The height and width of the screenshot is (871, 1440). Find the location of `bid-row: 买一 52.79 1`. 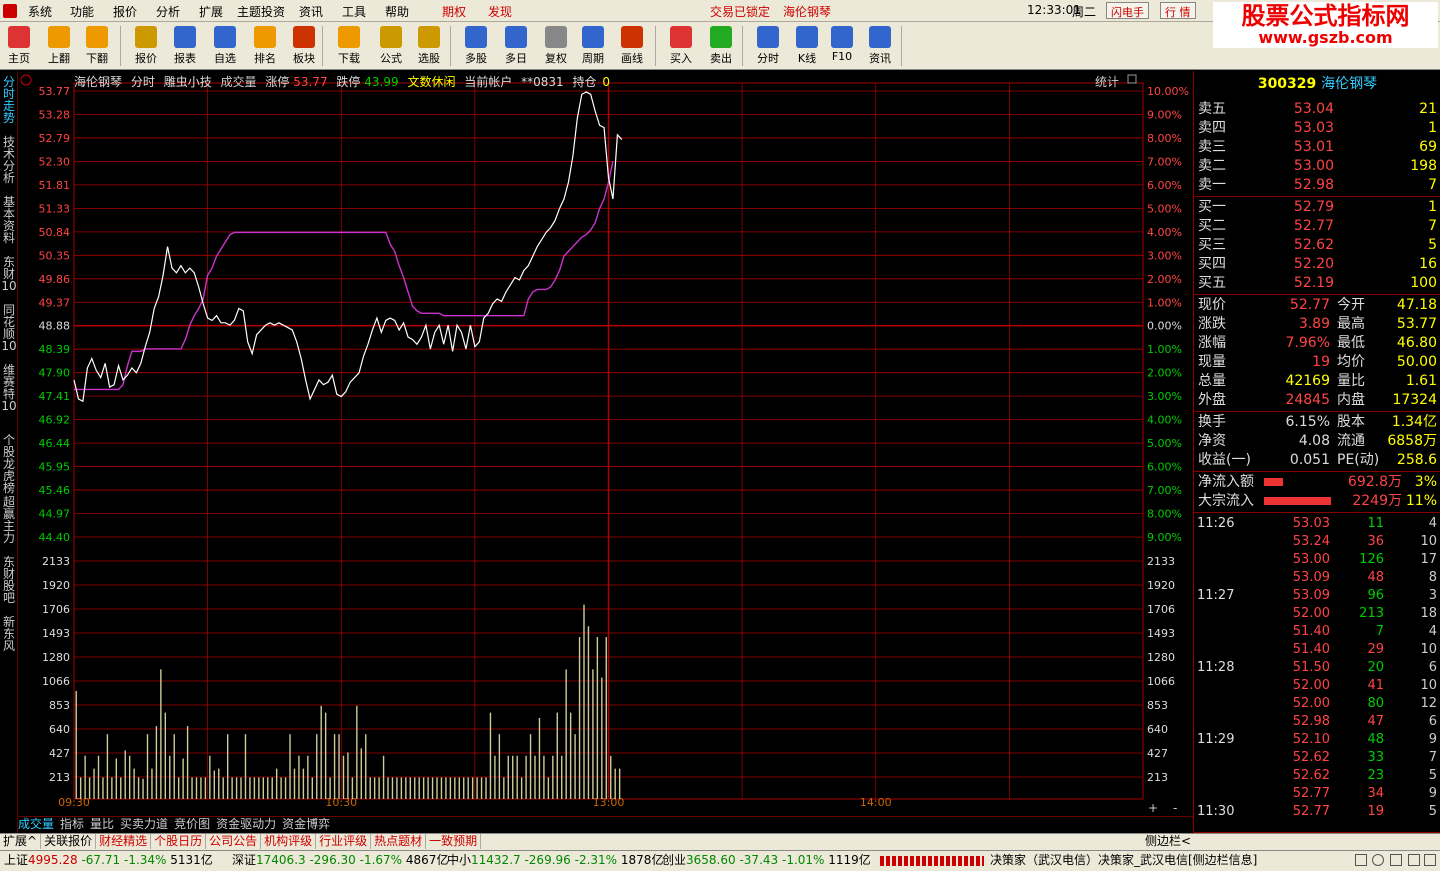

bid-row: 买一 52.79 1 is located at coordinates (1317, 207).